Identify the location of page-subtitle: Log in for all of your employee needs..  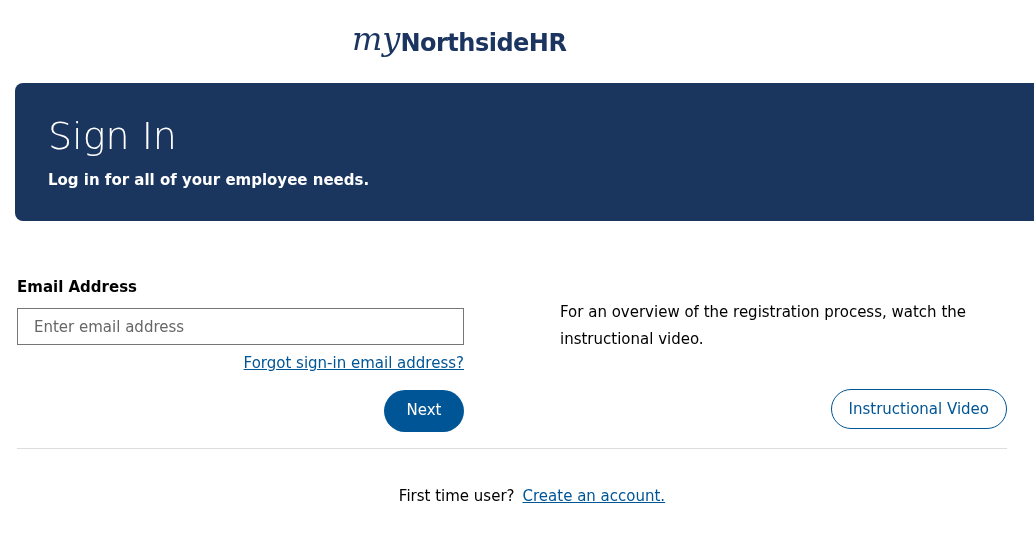
(209, 180).